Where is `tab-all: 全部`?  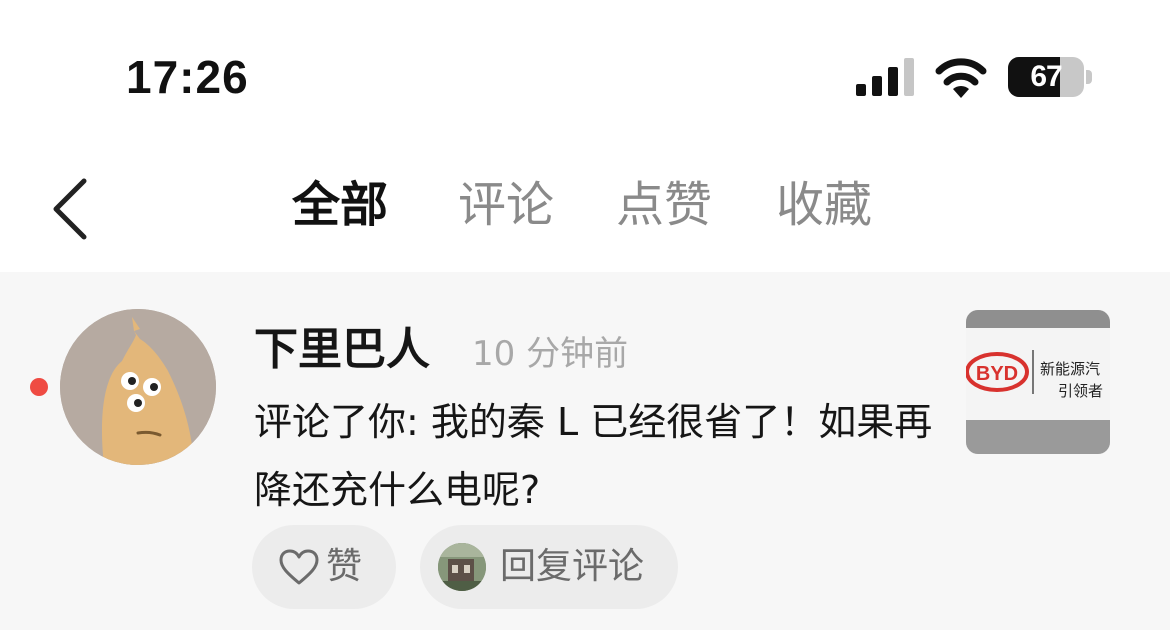
tab-all: 全部 is located at coordinates (340, 205).